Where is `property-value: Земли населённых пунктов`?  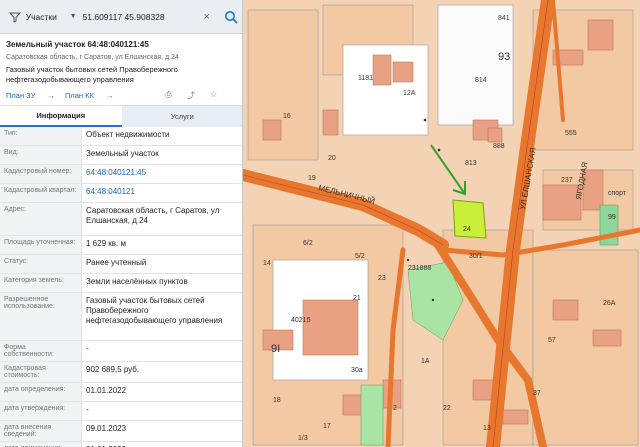
property-value: Земли населённых пунктов is located at coordinates (137, 281).